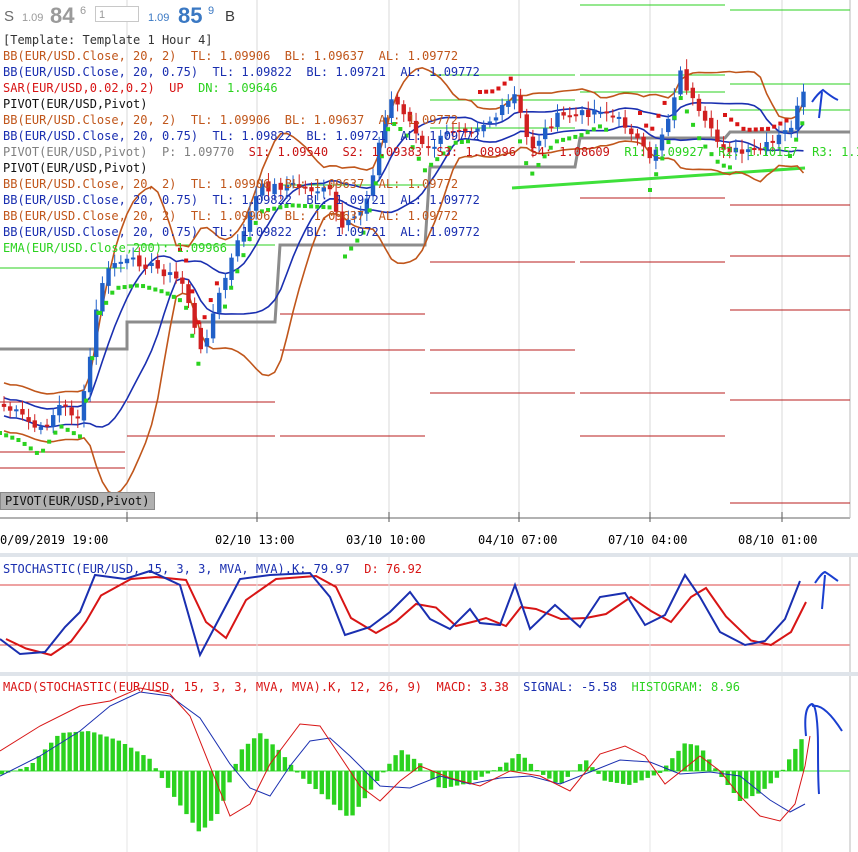 The image size is (858, 852). Describe the element at coordinates (741, 152) in the screenshot. I see `indicator-label-part: R1: 1.09927 R2: 1.10157 R3: 1.10` at that location.